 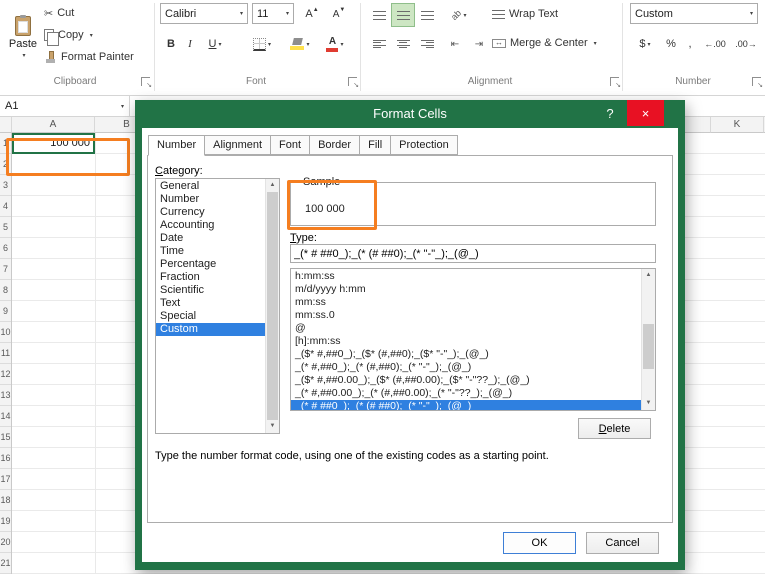 What do you see at coordinates (671, 44) in the screenshot?
I see `percent-style-button: %` at bounding box center [671, 44].